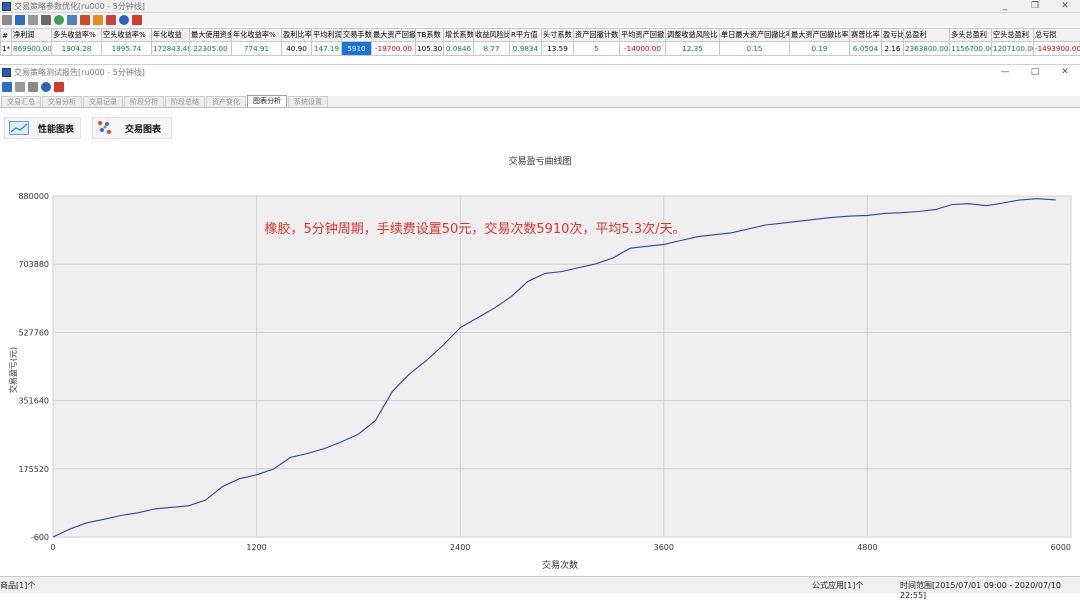 This screenshot has width=1080, height=600. Describe the element at coordinates (492, 35) in the screenshot. I see `grid-header: 收益风险比` at that location.